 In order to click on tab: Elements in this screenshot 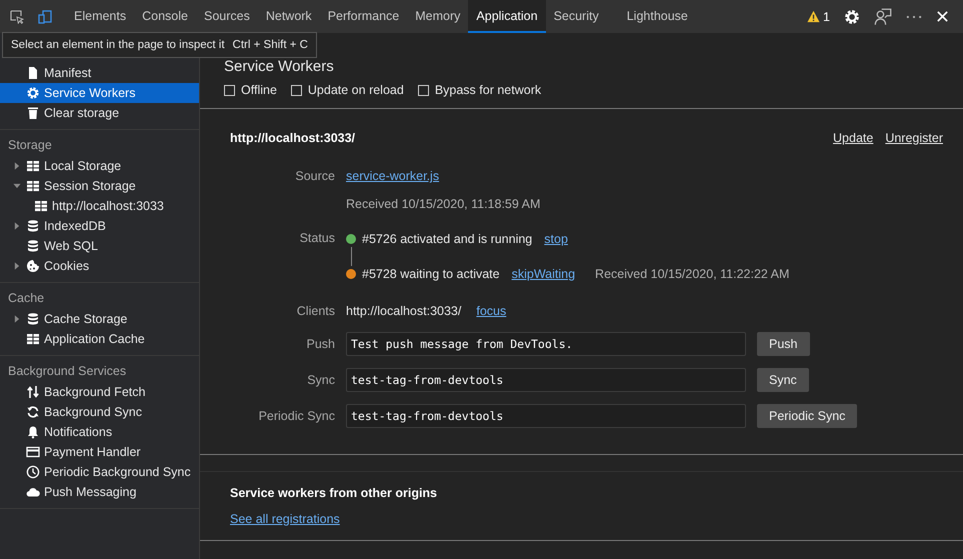, I will do `click(100, 16)`.